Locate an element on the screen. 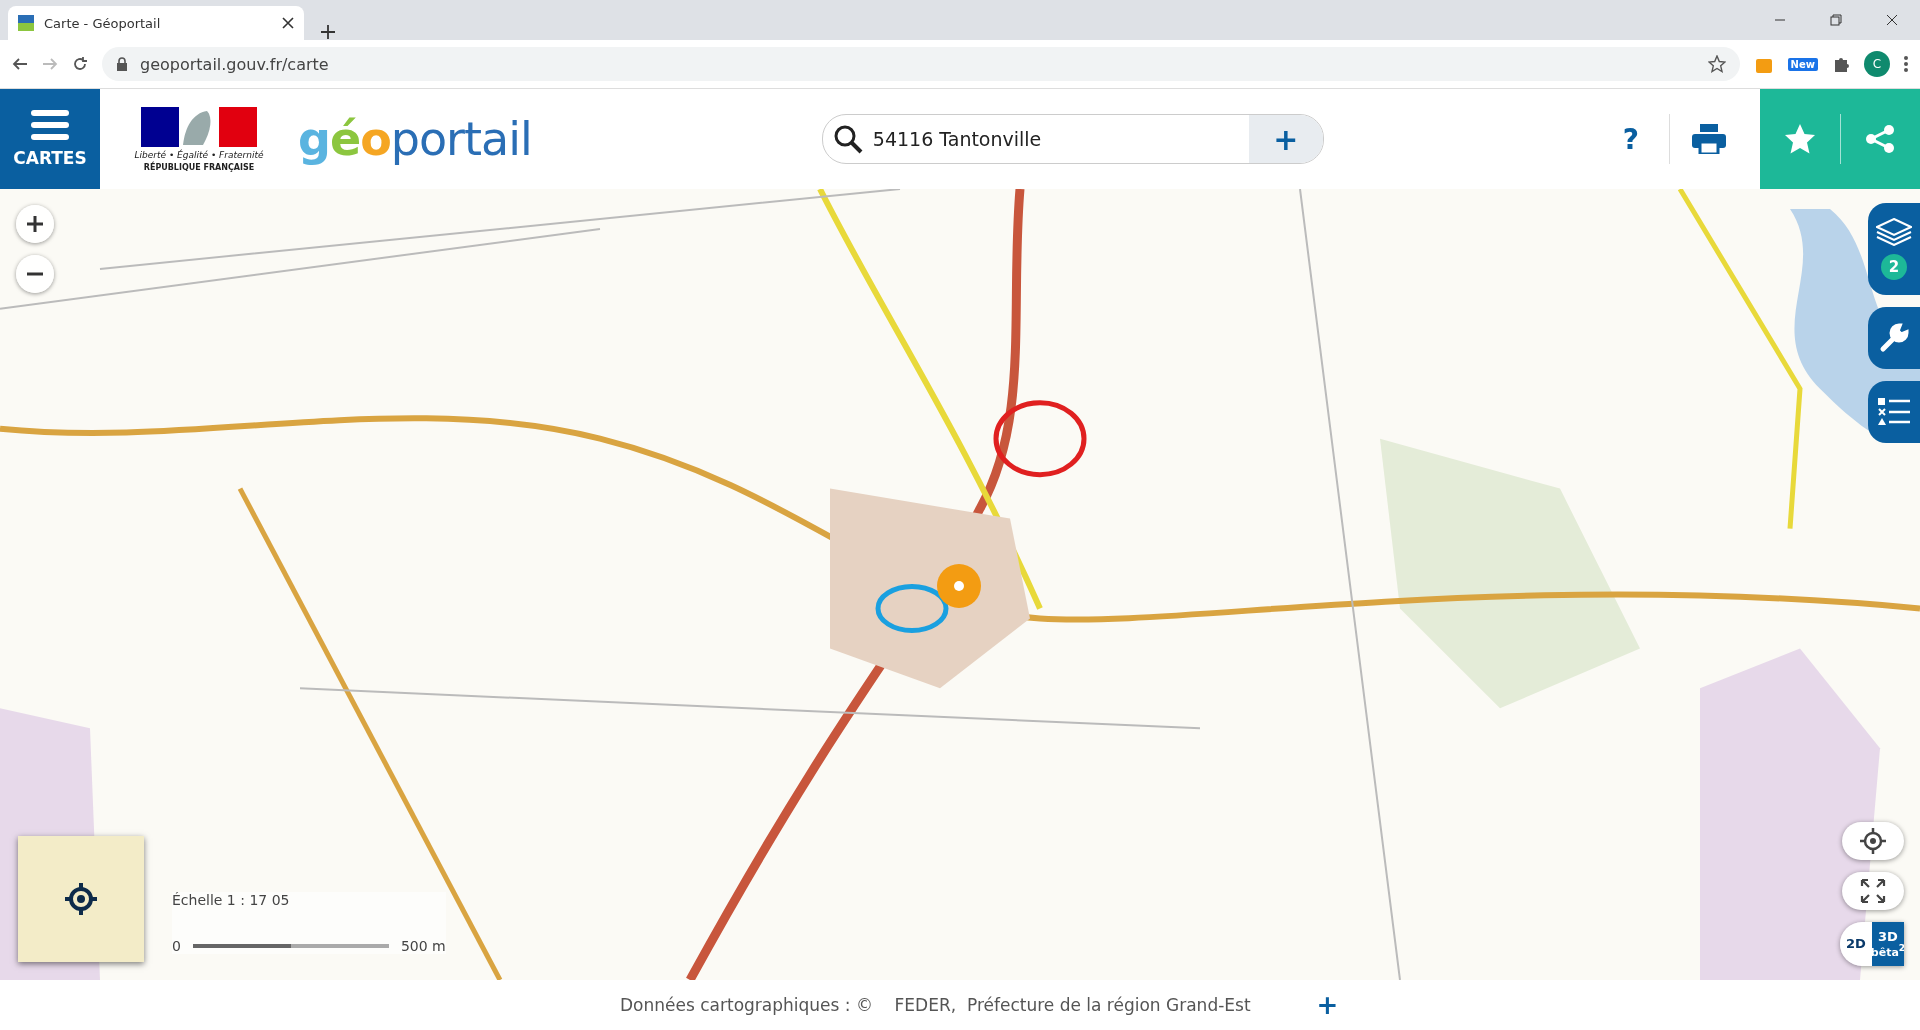 Image resolution: width=1920 pixels, height=1030 pixels. layer-count-badge: 2 is located at coordinates (1894, 267).